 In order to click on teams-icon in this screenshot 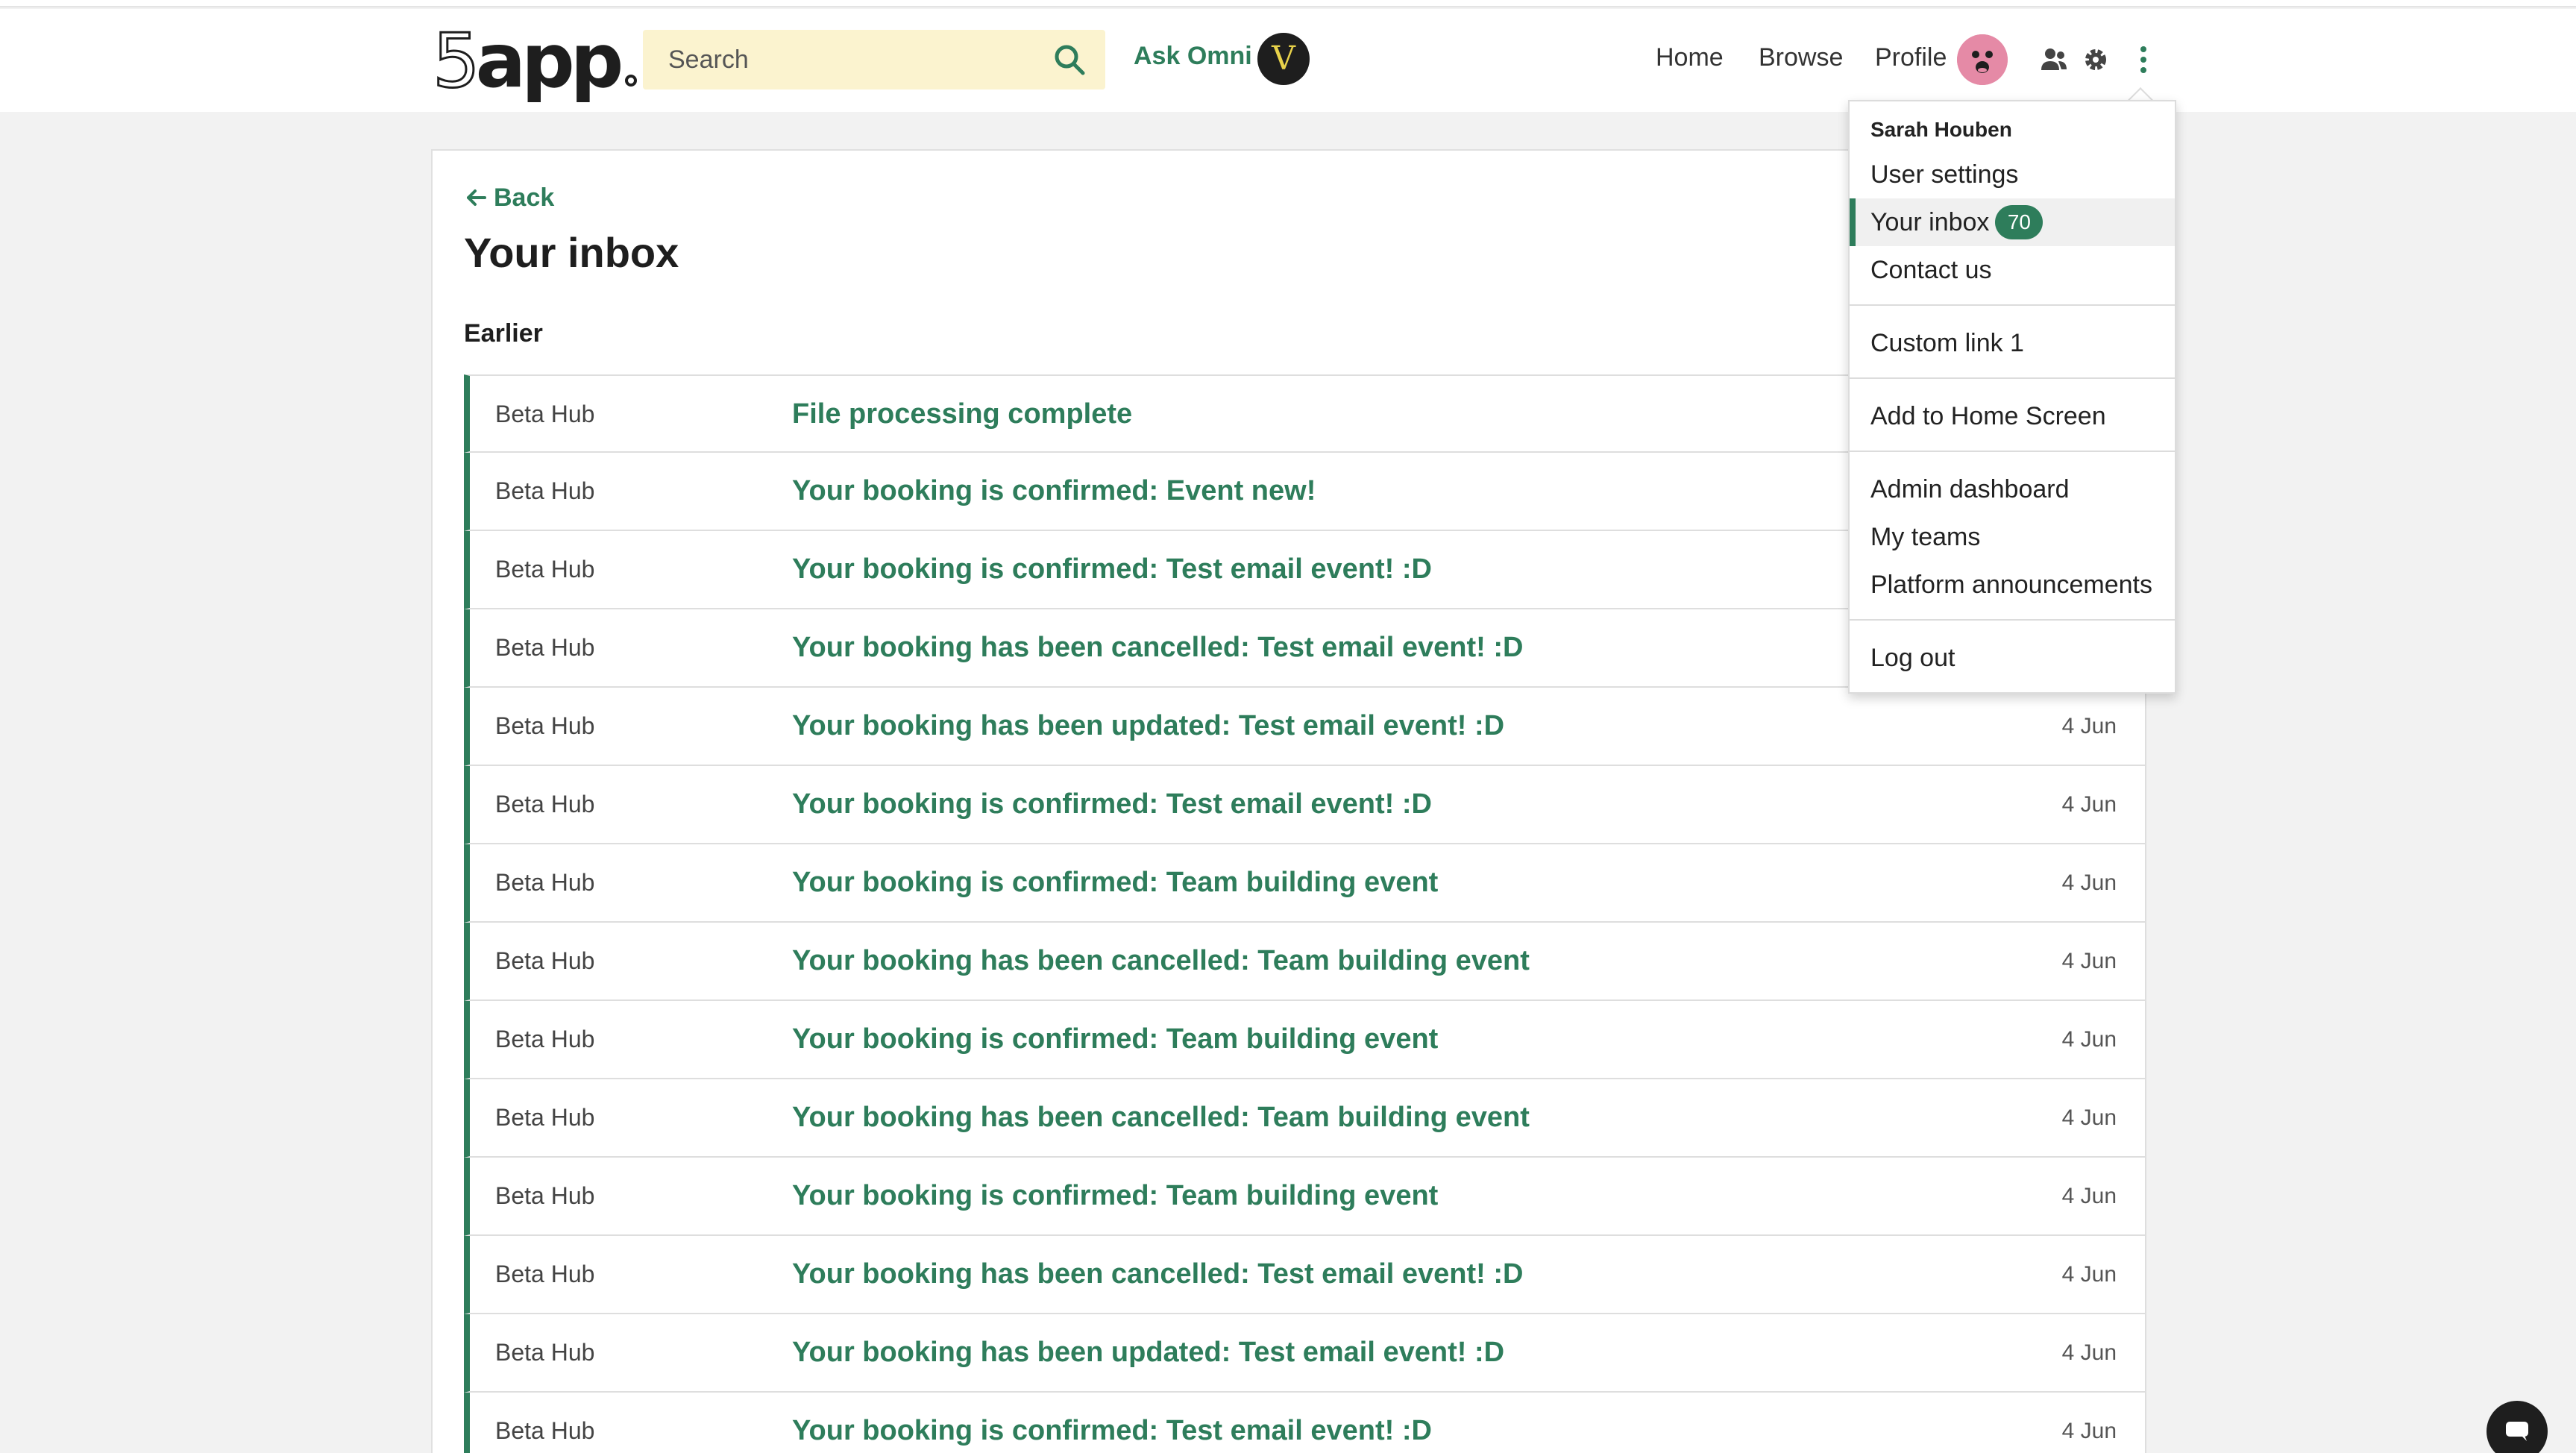, I will do `click(2054, 60)`.